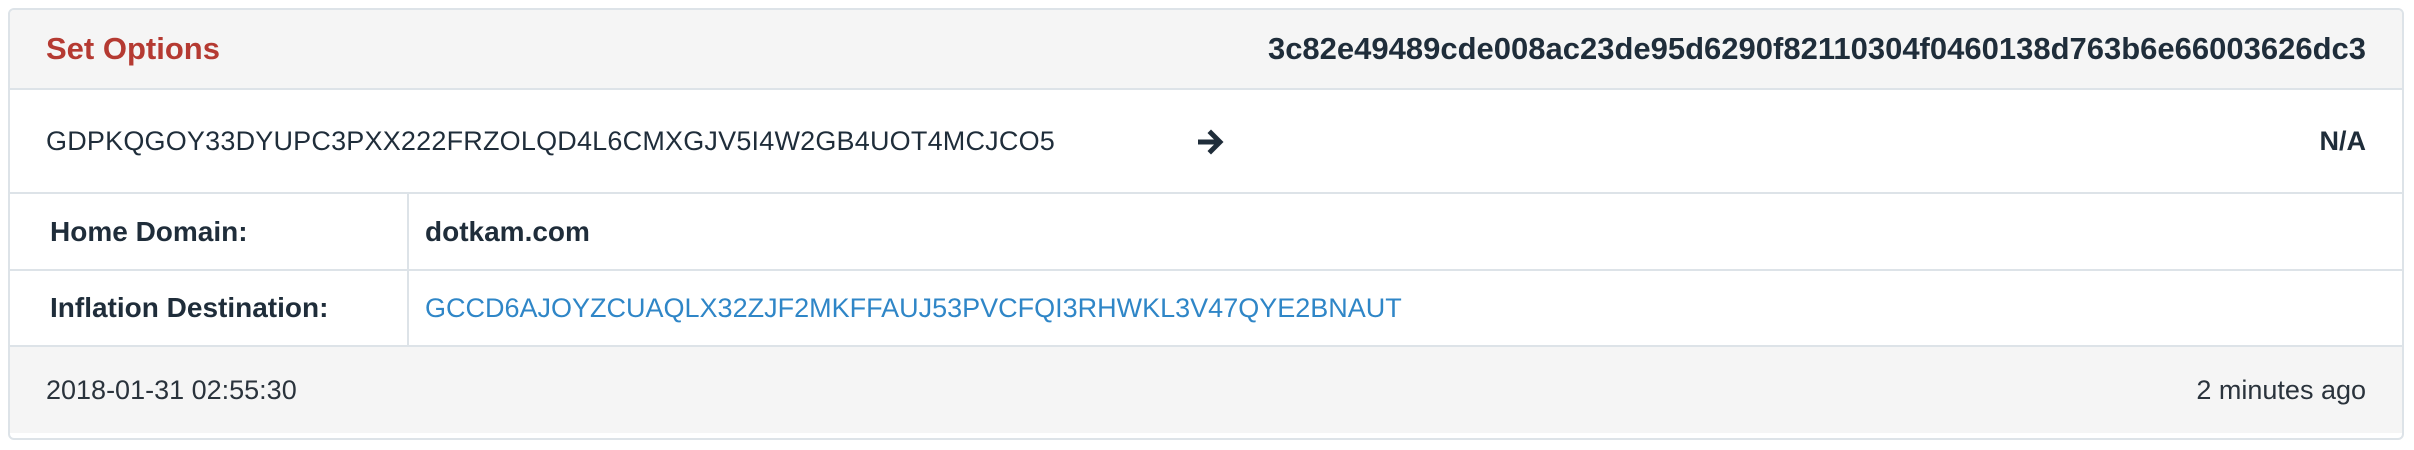 The width and height of the screenshot is (2414, 450). What do you see at coordinates (209, 308) in the screenshot?
I see `inflation-destination-label: Inflation Destination:` at bounding box center [209, 308].